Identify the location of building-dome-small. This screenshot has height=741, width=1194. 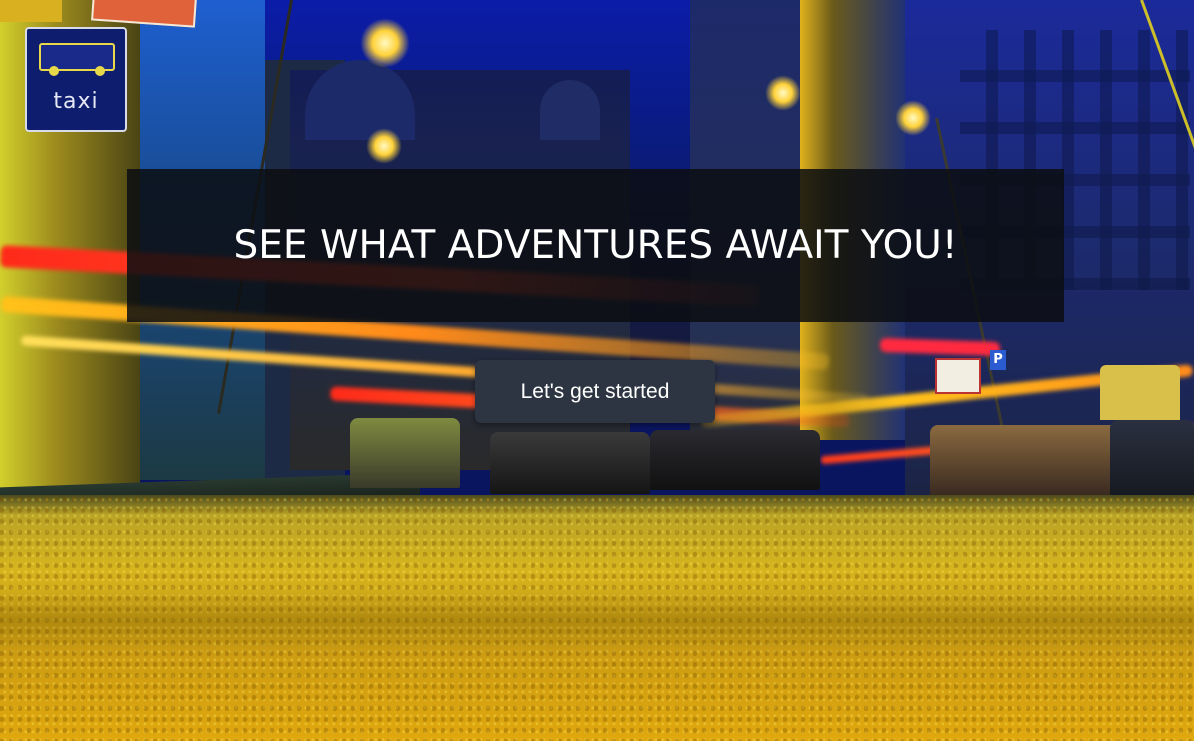
(570, 110).